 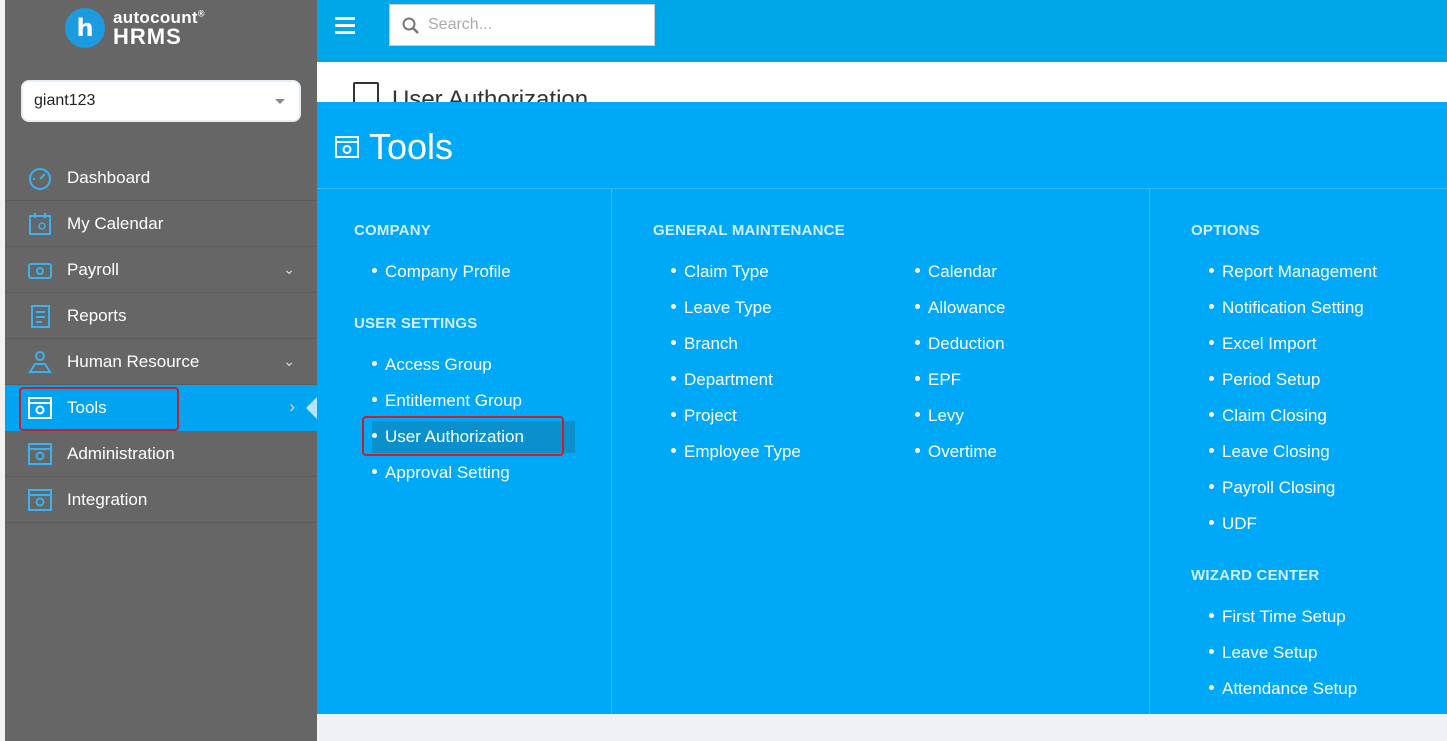 I want to click on sidebar-item-label: Administration, so click(x=121, y=453).